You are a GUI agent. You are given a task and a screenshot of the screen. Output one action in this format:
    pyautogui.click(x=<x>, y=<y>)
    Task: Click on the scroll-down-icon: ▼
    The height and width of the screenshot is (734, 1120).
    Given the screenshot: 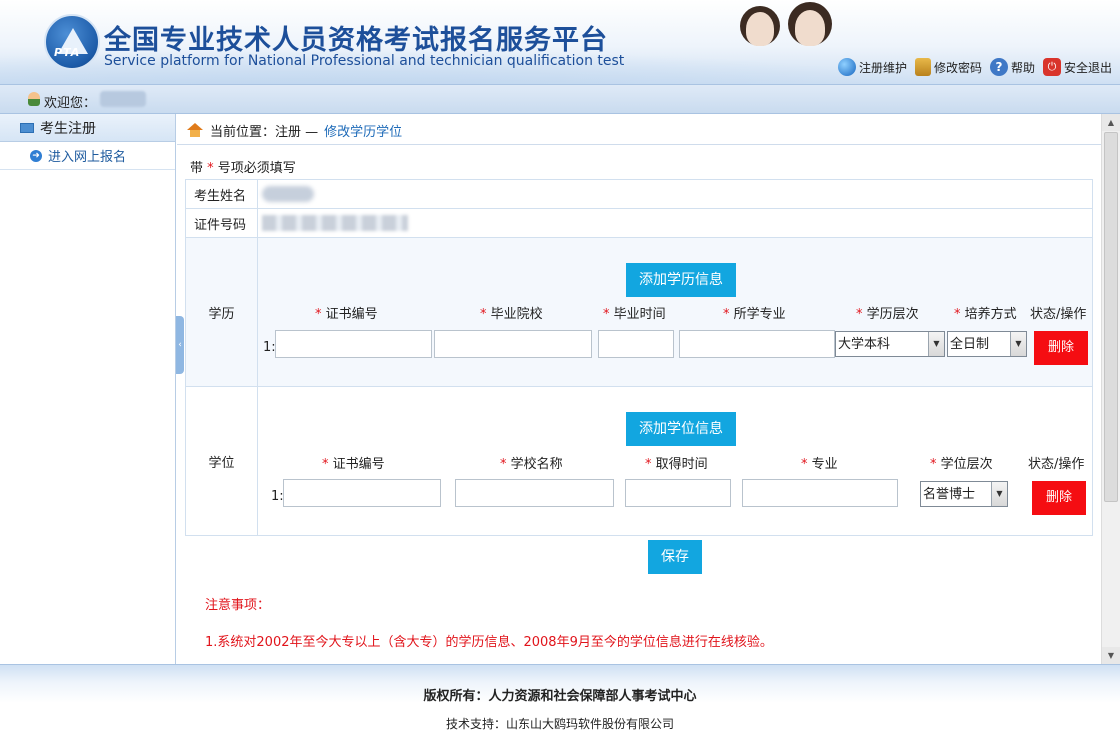 What is the action you would take?
    pyautogui.click(x=1111, y=655)
    